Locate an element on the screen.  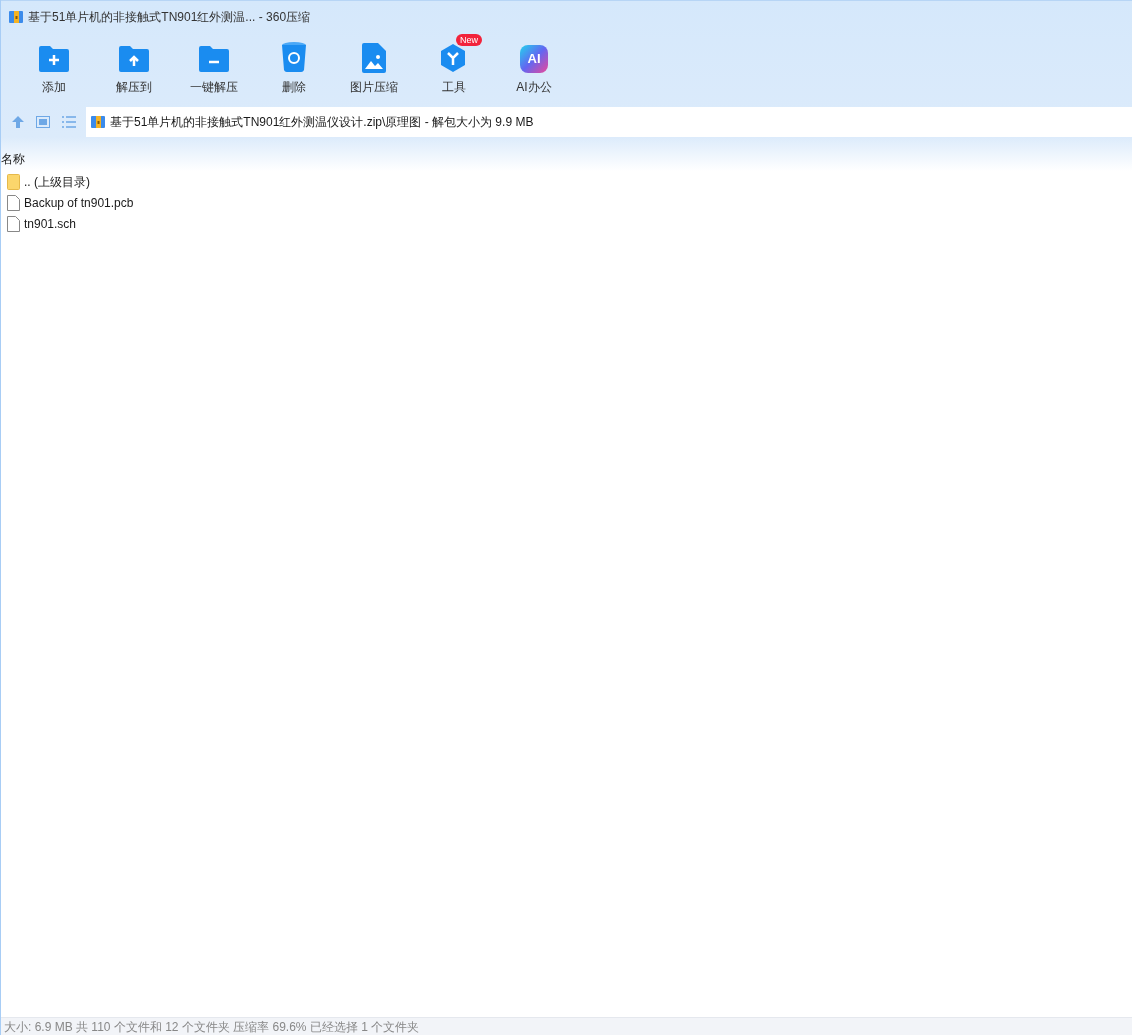
column-header: 名称 is located at coordinates (13, 159).